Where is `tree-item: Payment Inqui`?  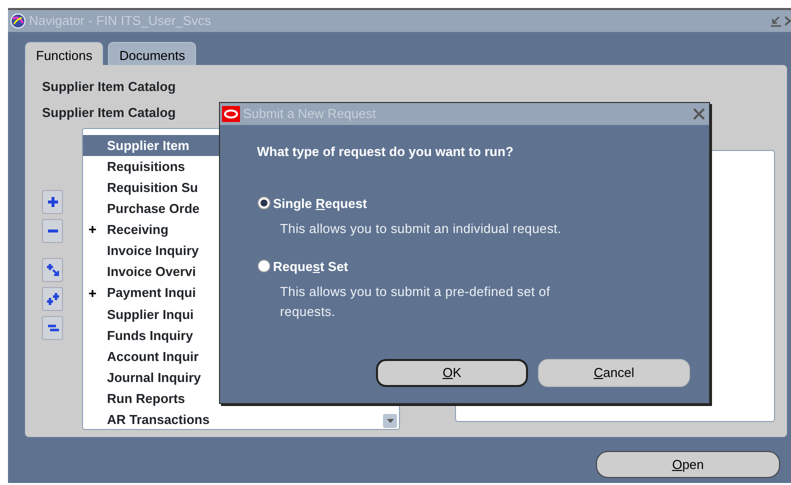 tree-item: Payment Inqui is located at coordinates (151, 293).